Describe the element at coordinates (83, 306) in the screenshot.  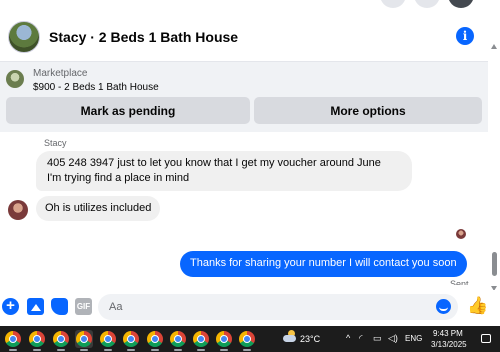
I see `gif-icon: GIF` at that location.